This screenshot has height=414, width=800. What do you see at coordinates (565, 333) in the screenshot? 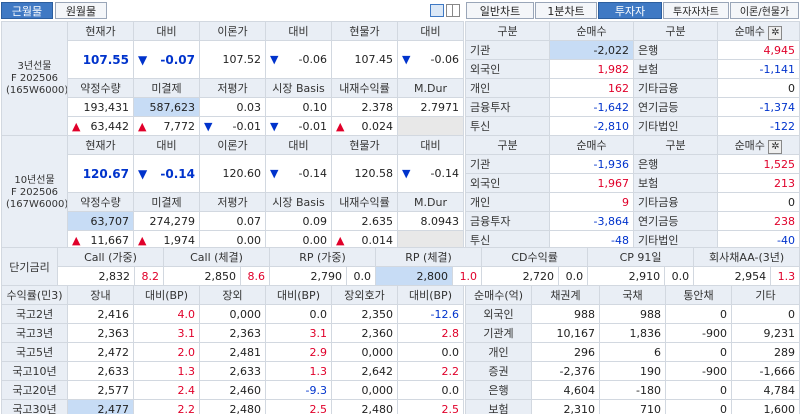
I see `net-buy-value: 10,167` at bounding box center [565, 333].